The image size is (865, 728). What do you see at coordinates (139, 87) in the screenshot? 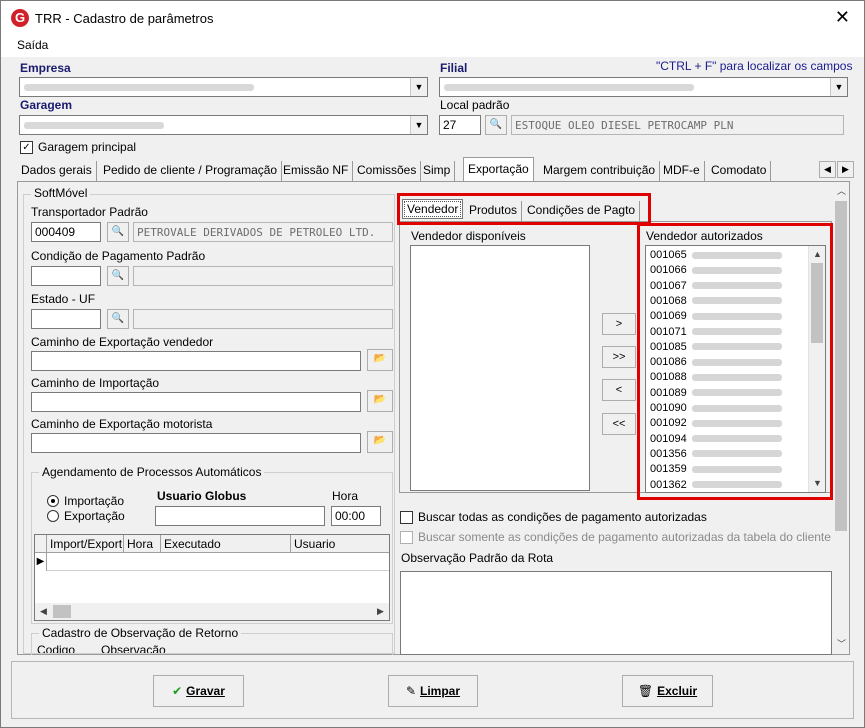
I see `empresa-value` at bounding box center [139, 87].